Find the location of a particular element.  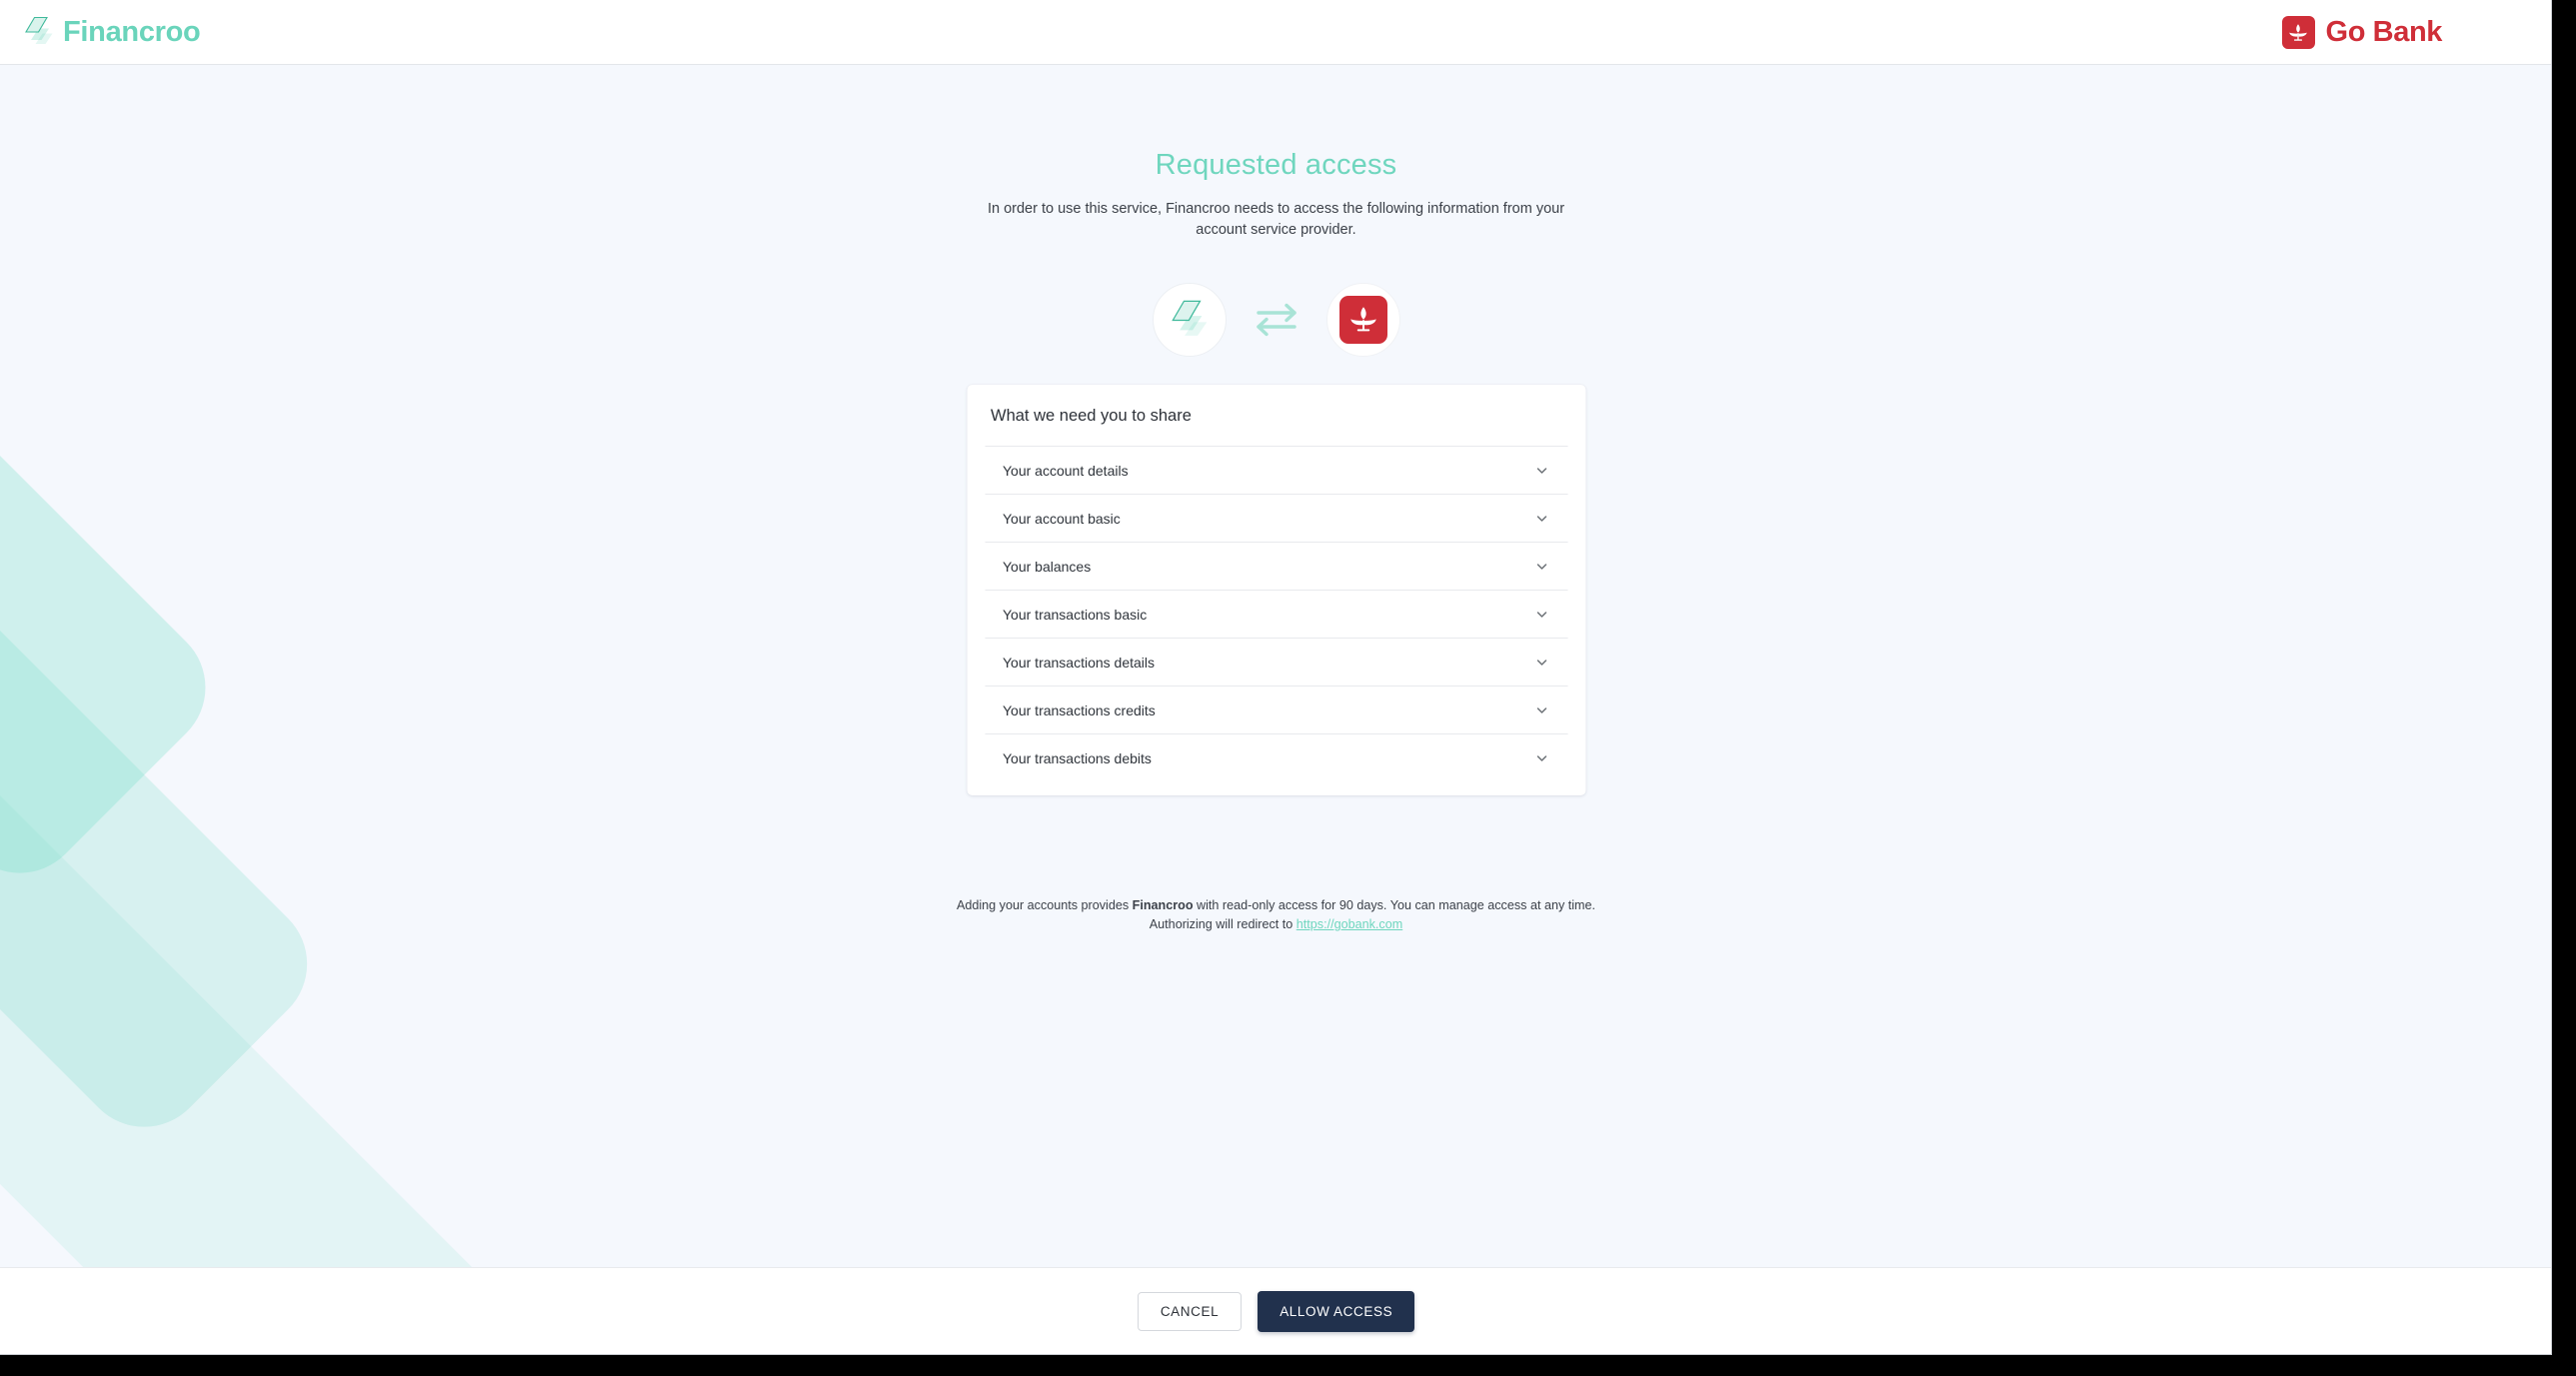

financroo-brand: Financroo is located at coordinates (111, 33).